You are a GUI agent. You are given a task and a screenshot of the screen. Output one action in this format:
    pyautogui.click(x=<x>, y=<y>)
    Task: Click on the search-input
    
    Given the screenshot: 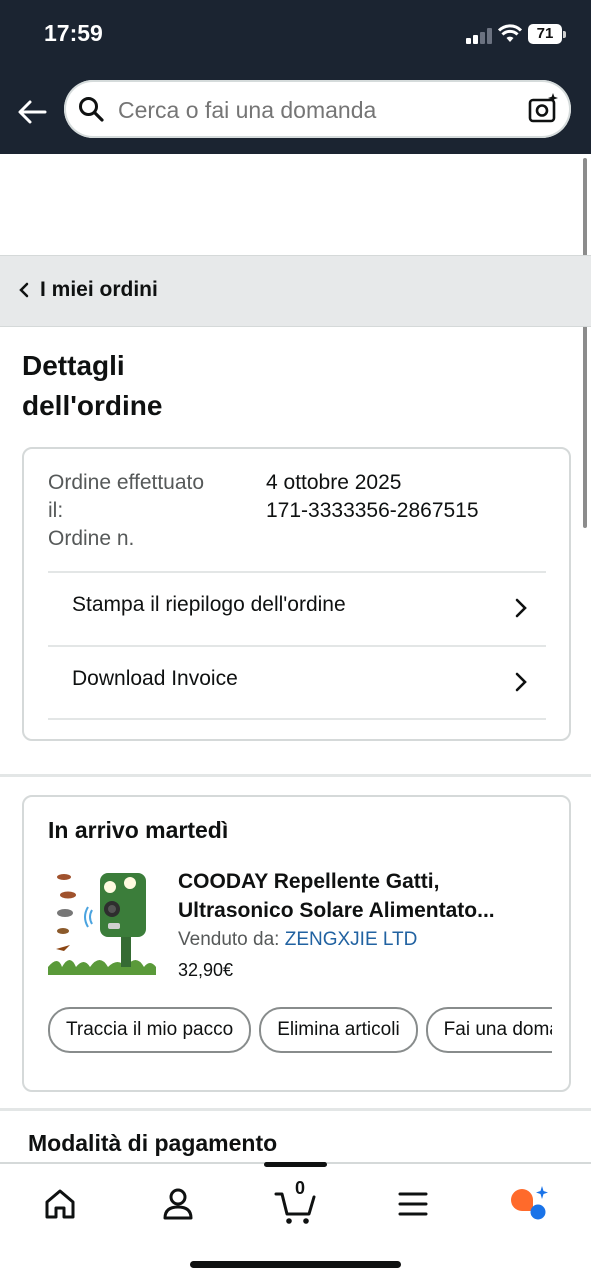 What is the action you would take?
    pyautogui.click(x=318, y=110)
    